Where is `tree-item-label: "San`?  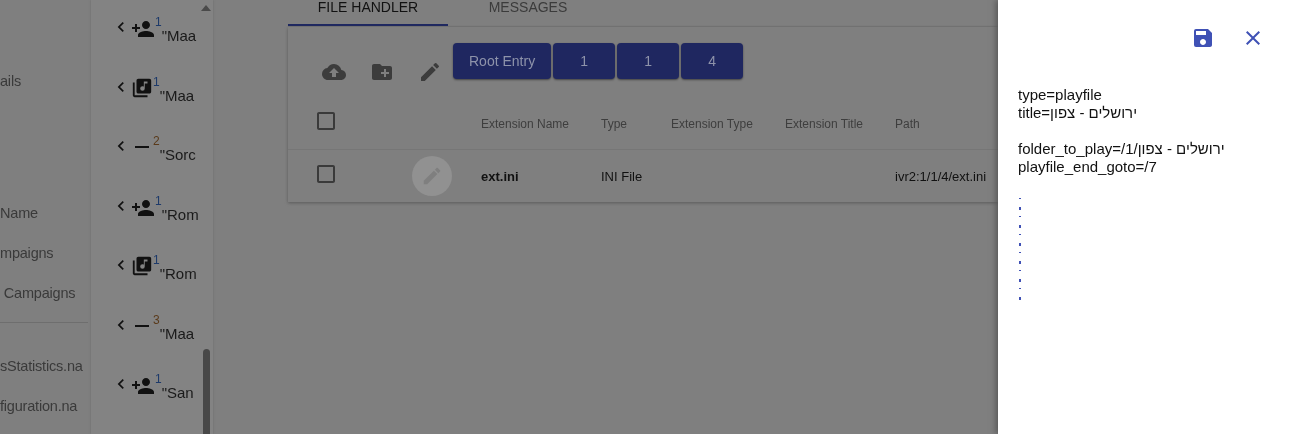
tree-item-label: "San is located at coordinates (177, 393).